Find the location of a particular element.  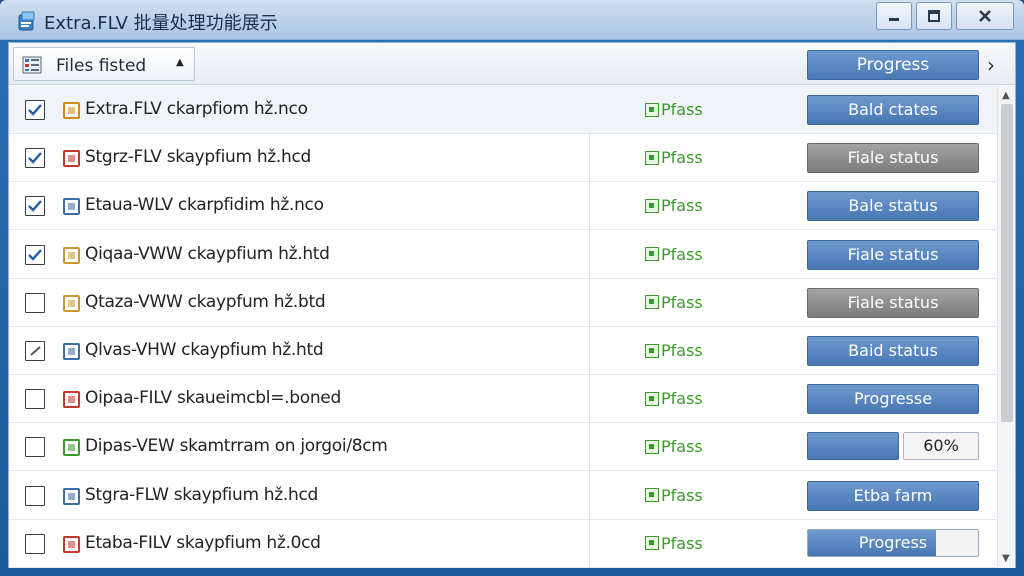

close-icon is located at coordinates (985, 16).